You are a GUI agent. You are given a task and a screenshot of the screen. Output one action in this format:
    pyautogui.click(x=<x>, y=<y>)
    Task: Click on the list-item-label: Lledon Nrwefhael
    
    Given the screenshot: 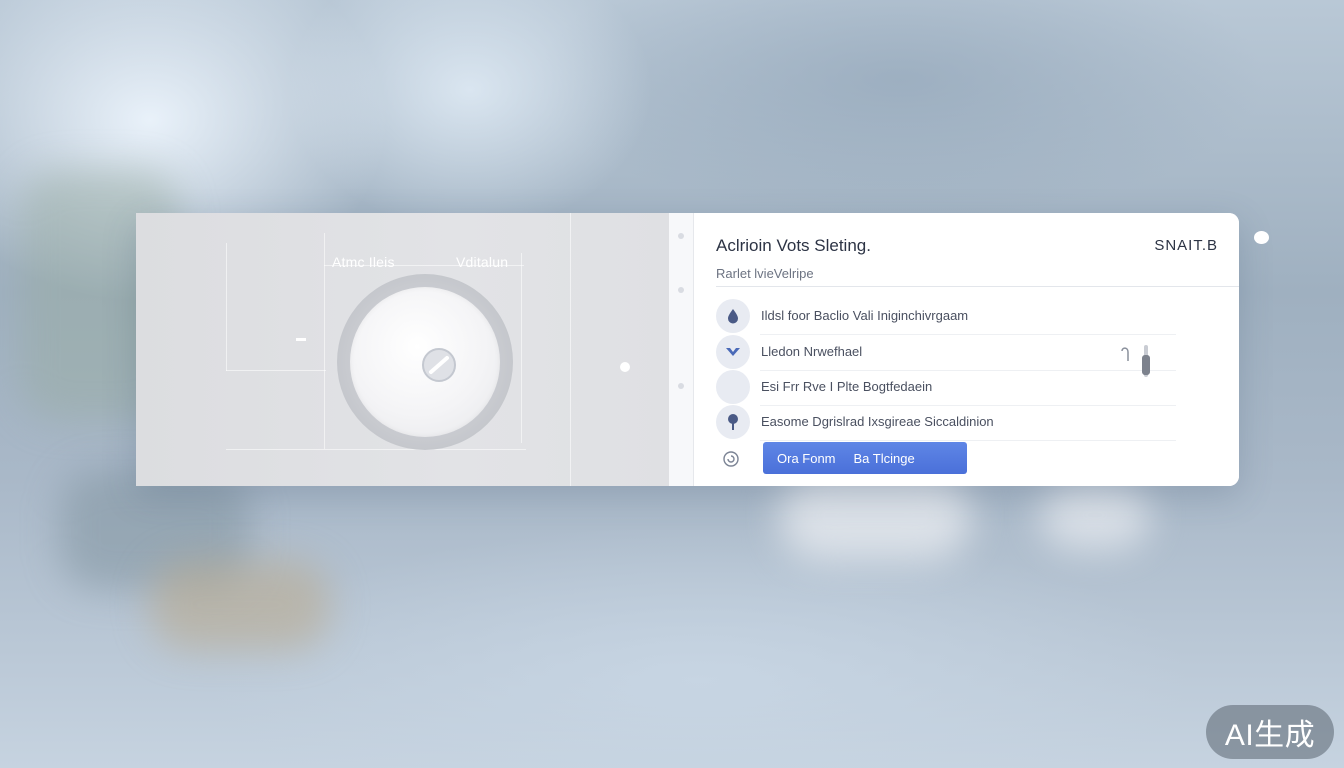 What is the action you would take?
    pyautogui.click(x=812, y=351)
    